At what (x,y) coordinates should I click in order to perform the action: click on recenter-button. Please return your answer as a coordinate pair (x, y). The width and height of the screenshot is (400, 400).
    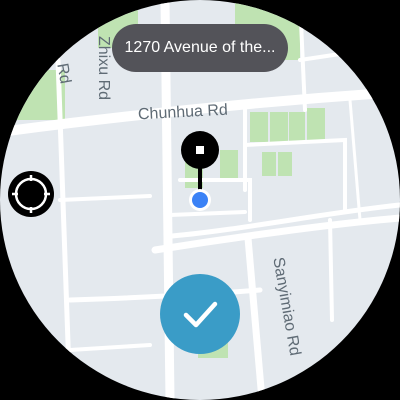
    Looking at the image, I should click on (31, 194).